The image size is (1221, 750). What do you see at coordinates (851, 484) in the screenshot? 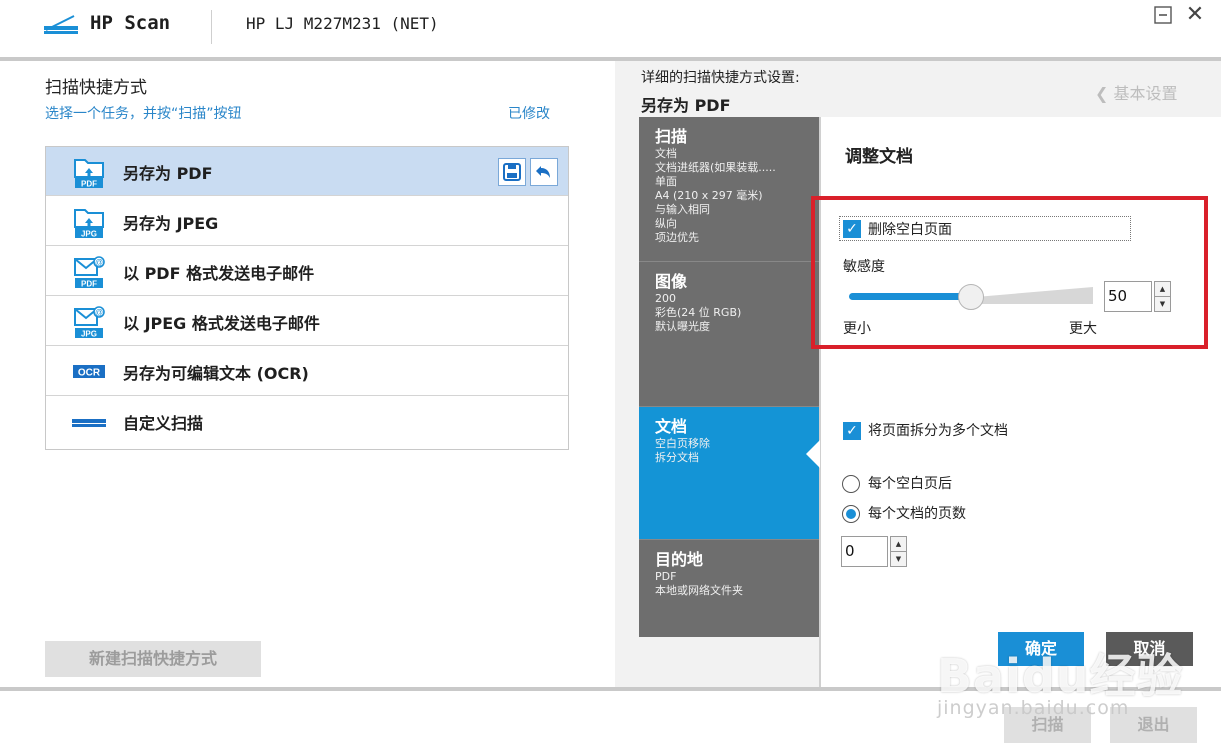
I see `after-blank-page-radio` at bounding box center [851, 484].